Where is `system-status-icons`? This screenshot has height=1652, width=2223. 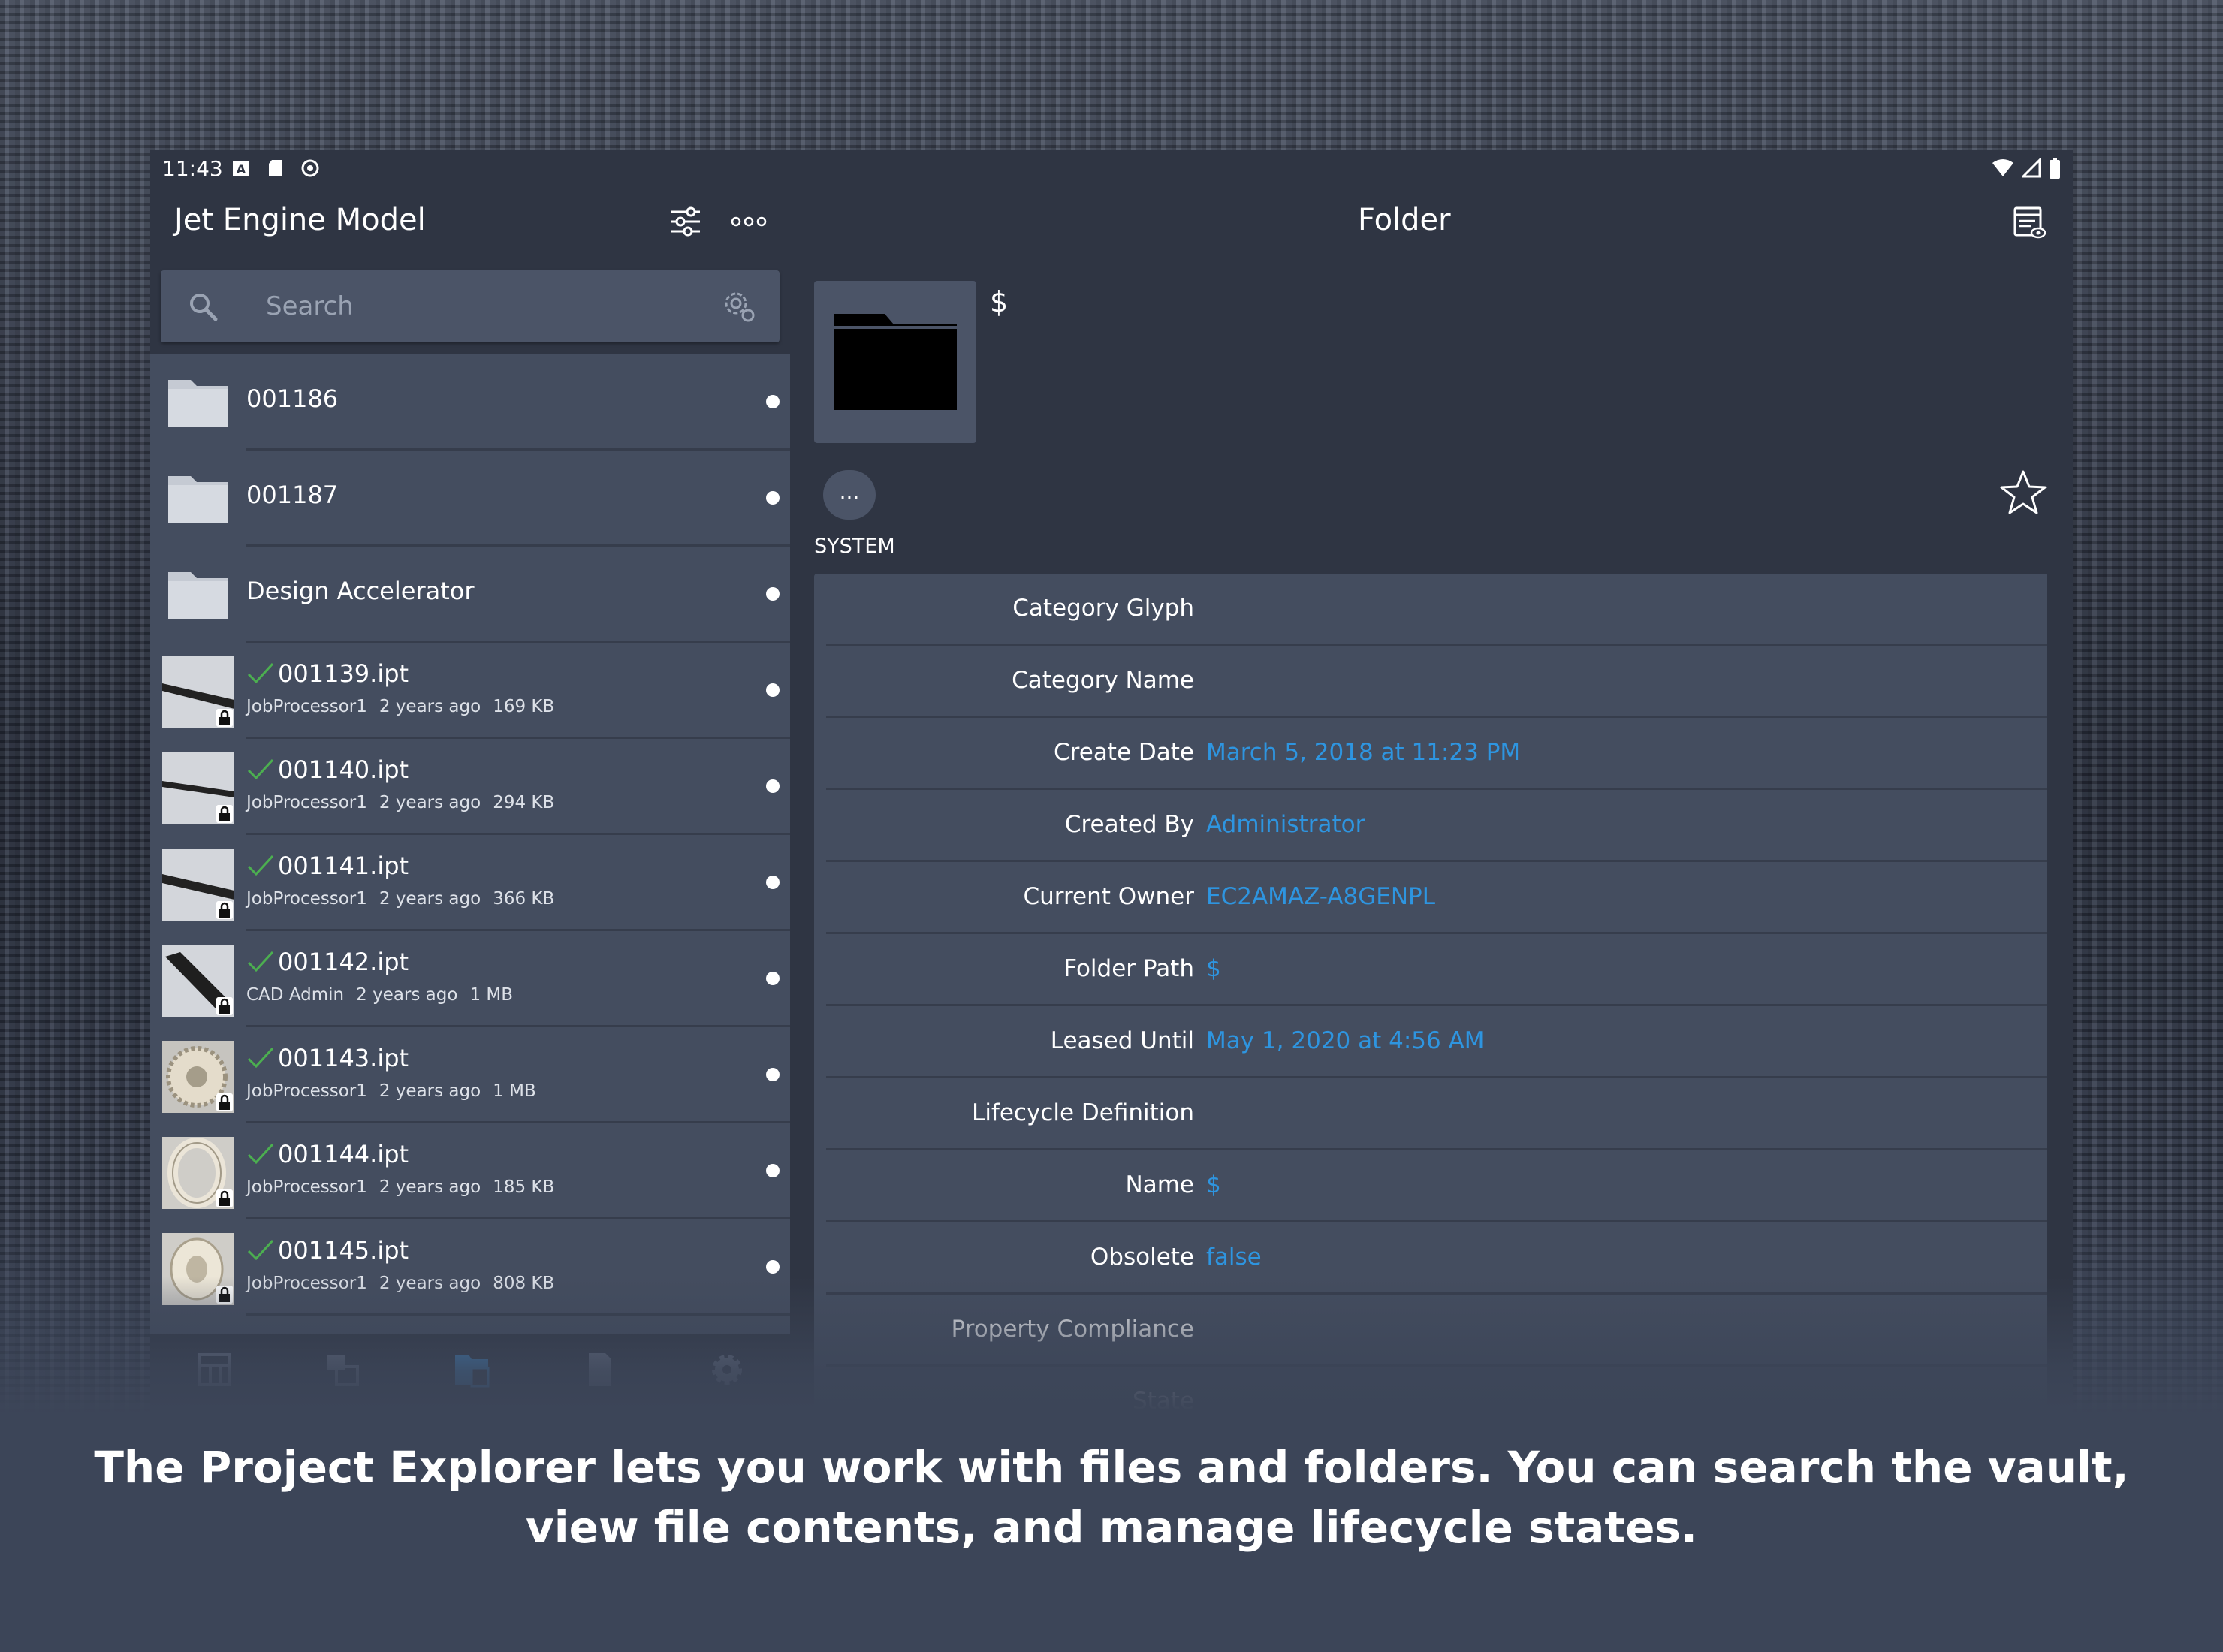 system-status-icons is located at coordinates (2026, 168).